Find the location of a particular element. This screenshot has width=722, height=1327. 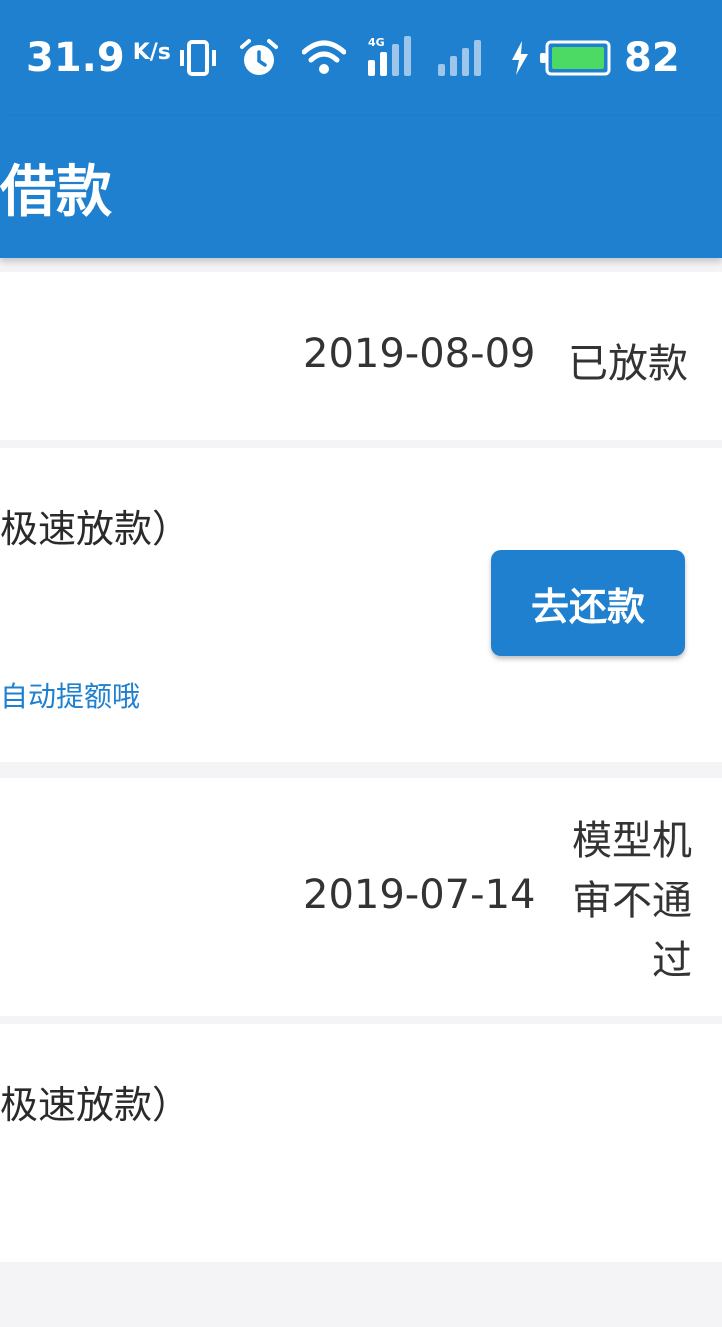

record-status-line-3: 过 is located at coordinates (672, 961).